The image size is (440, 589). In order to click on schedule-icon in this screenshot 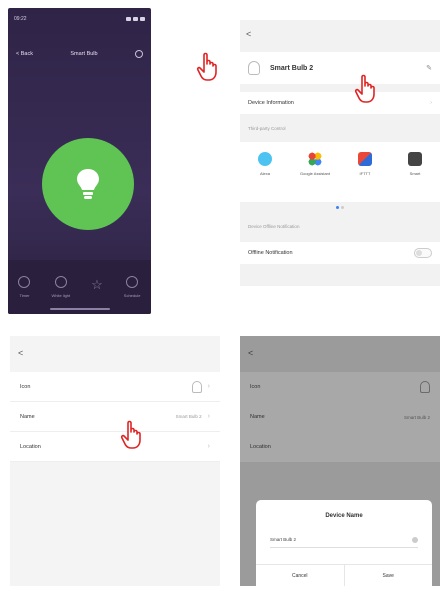, I will do `click(132, 282)`.